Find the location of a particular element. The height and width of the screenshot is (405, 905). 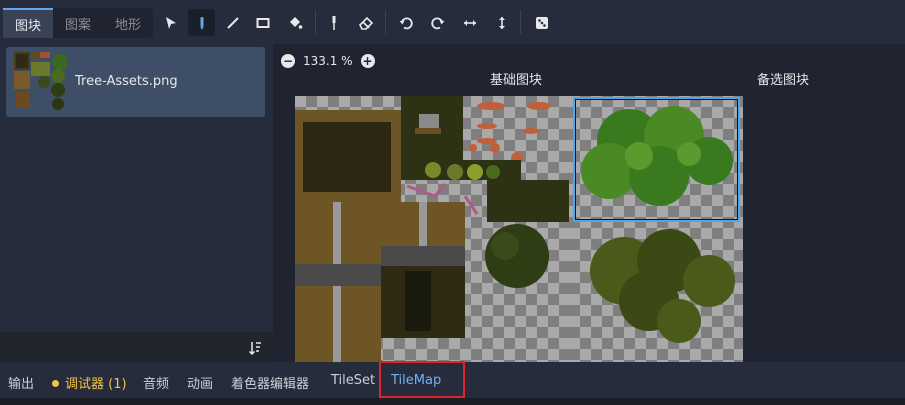

line-tool-button is located at coordinates (232, 22).